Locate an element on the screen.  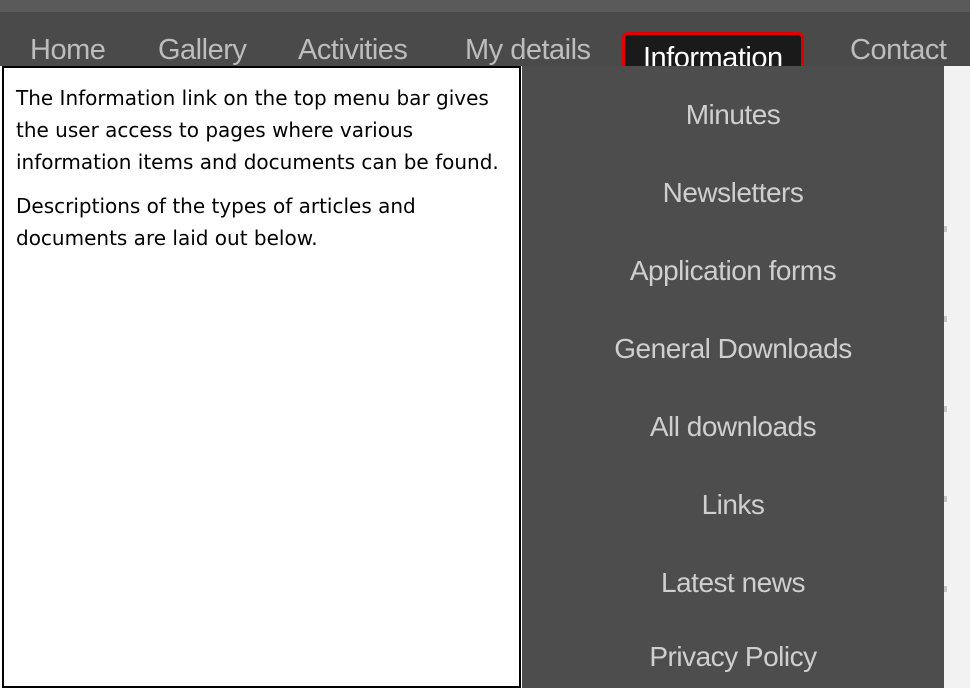
nav-contact: Contact is located at coordinates (898, 50).